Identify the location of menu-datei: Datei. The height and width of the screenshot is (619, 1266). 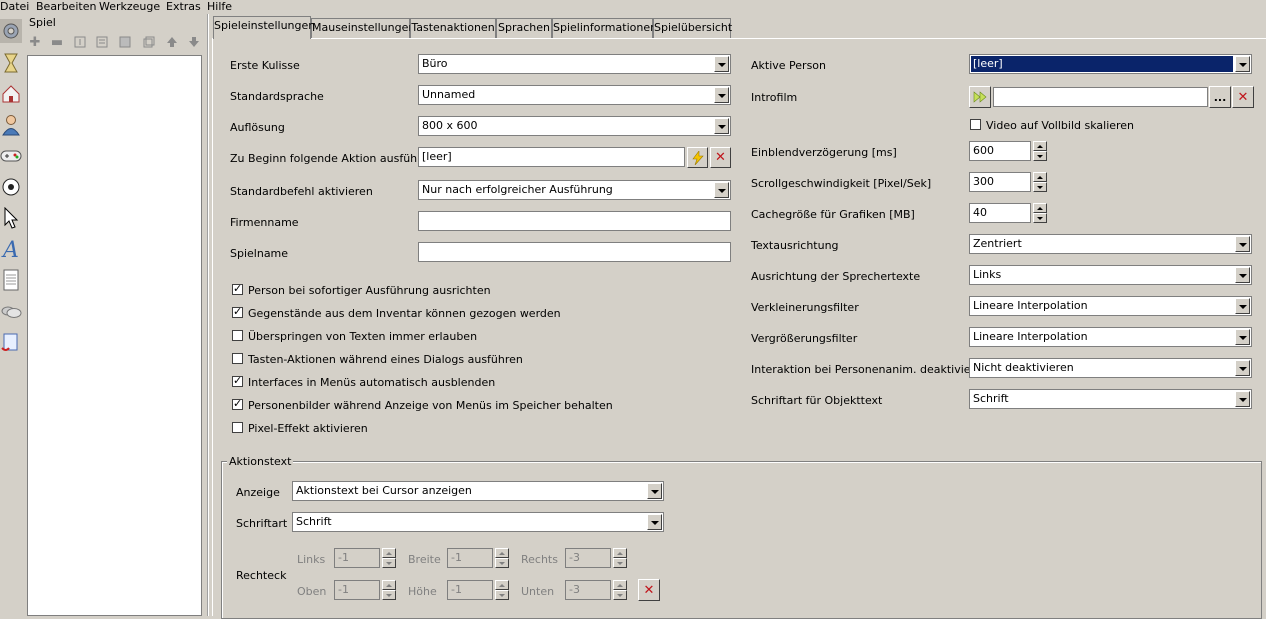
(14, 7).